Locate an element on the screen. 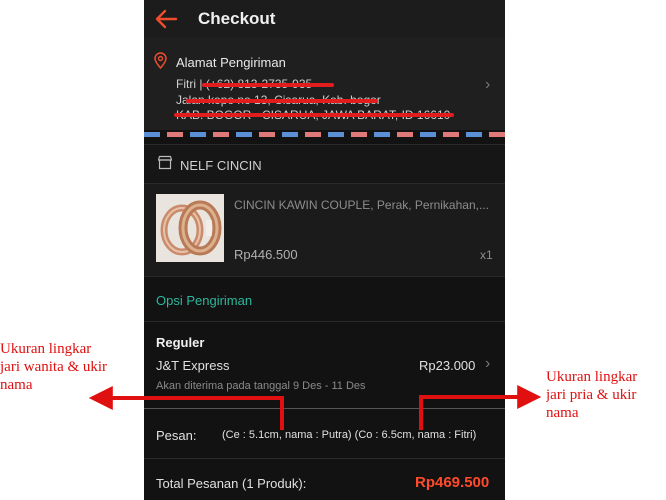 The height and width of the screenshot is (500, 666). location-pin-icon is located at coordinates (160, 60).